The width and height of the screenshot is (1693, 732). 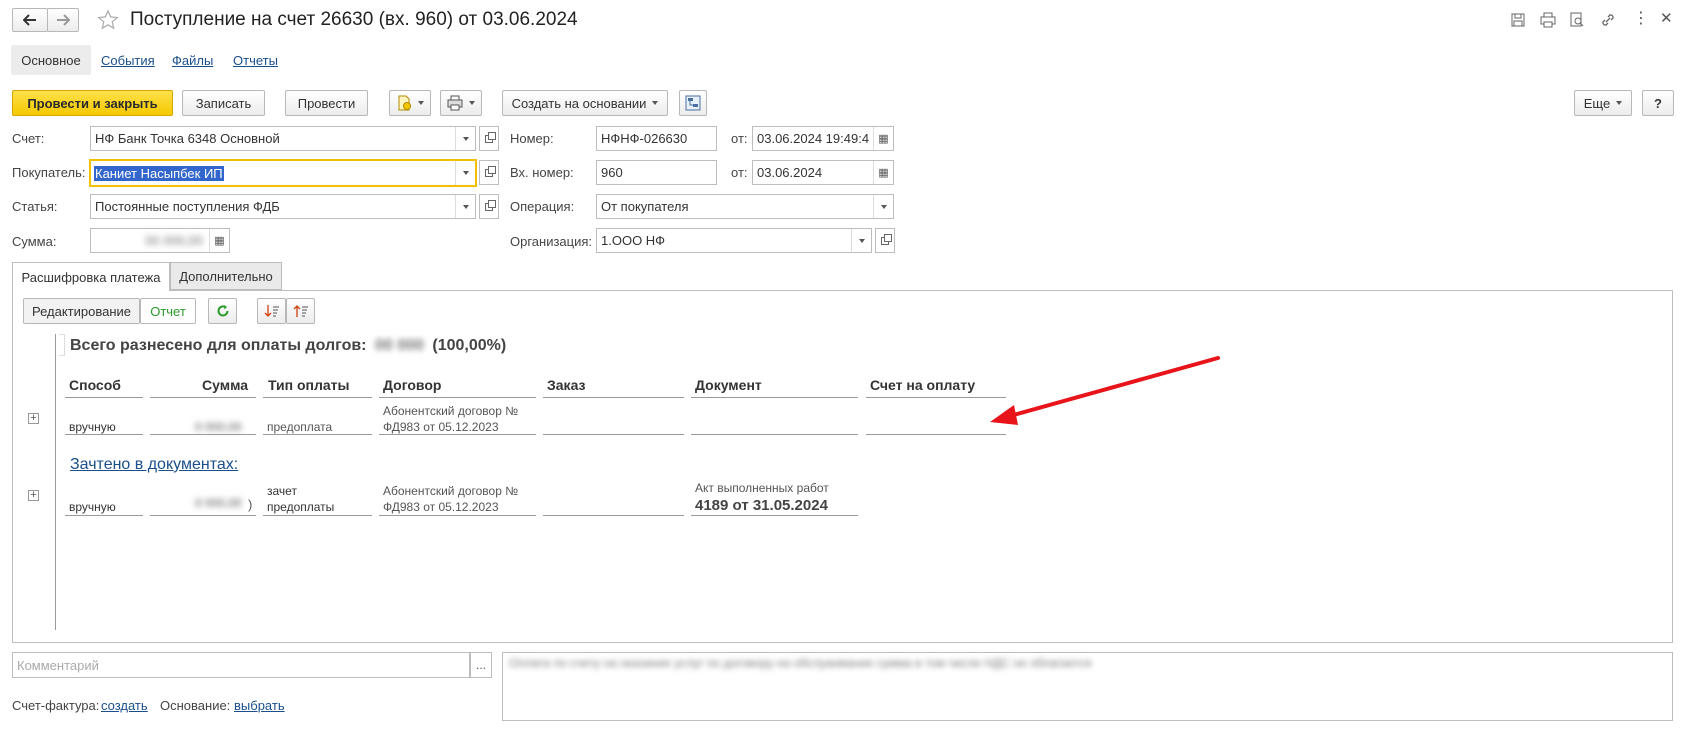 What do you see at coordinates (255, 60) in the screenshot?
I see `tab-reports: Отчеты` at bounding box center [255, 60].